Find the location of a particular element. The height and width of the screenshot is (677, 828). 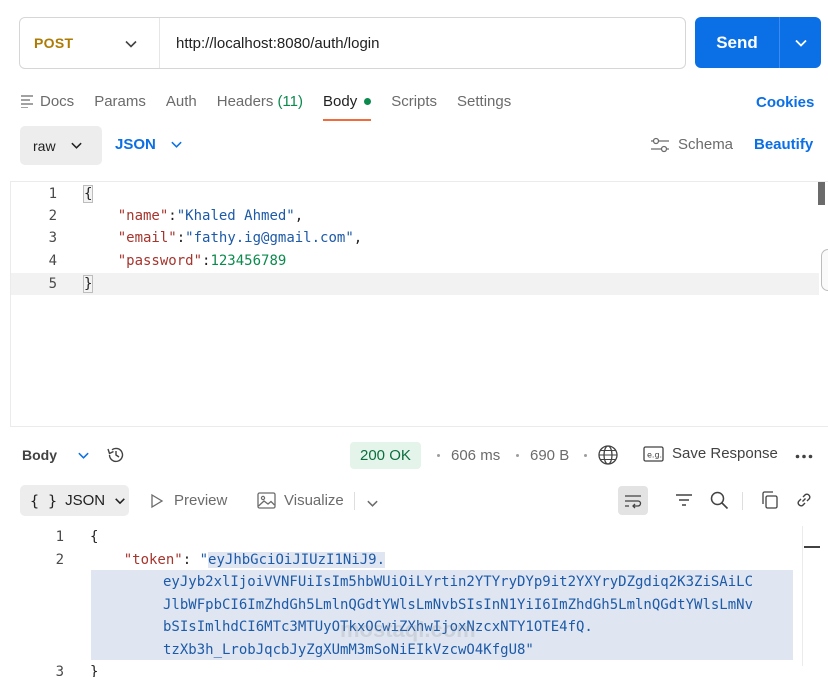

wrap-icon is located at coordinates (633, 501).